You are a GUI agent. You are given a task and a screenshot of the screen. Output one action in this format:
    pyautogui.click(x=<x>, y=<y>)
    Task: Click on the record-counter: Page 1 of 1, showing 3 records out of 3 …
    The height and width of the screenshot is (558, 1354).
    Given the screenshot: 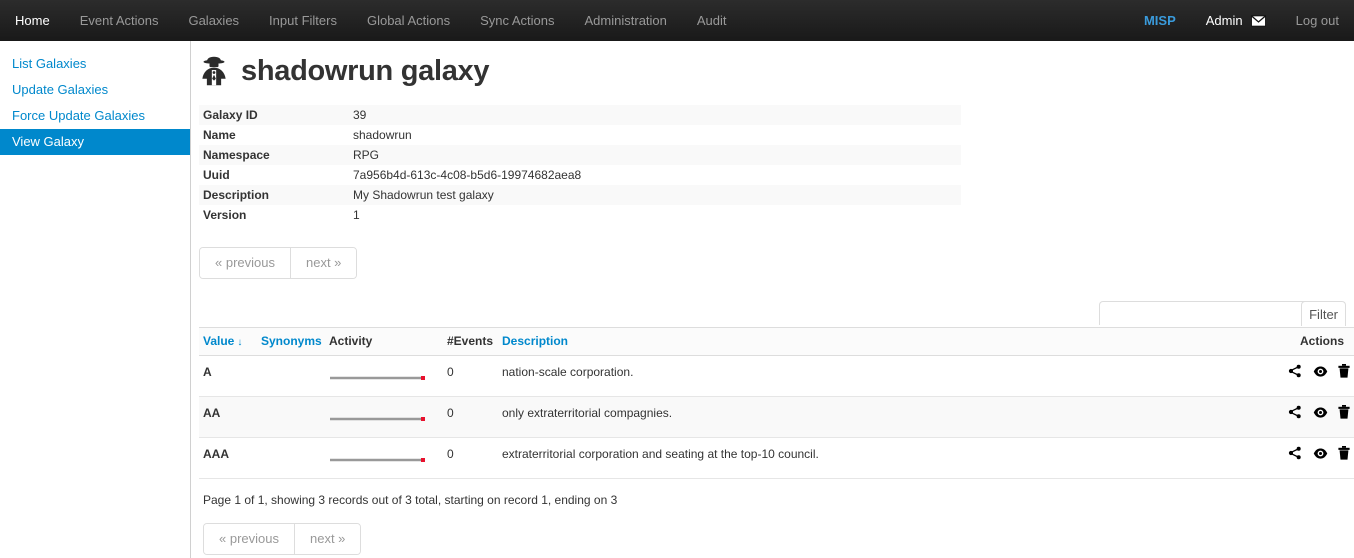 What is the action you would take?
    pyautogui.click(x=410, y=500)
    